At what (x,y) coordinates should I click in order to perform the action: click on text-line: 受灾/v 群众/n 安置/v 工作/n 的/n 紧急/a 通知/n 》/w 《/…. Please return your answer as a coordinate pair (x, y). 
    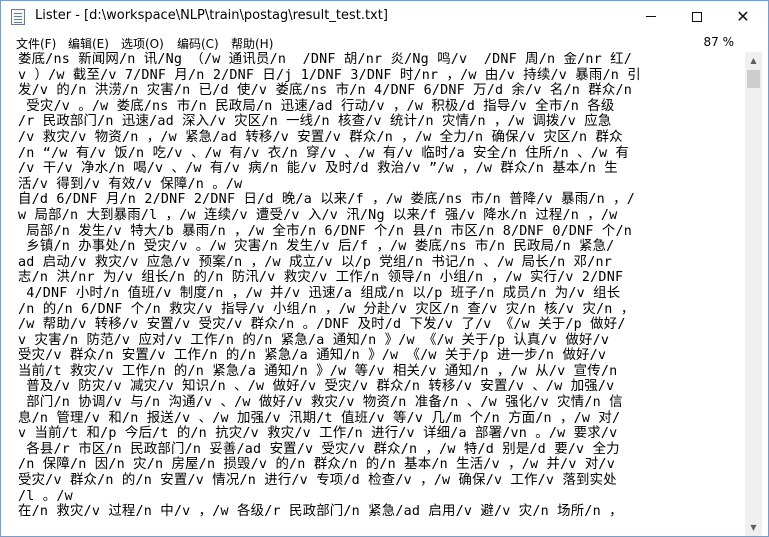
    Looking at the image, I should click on (312, 356).